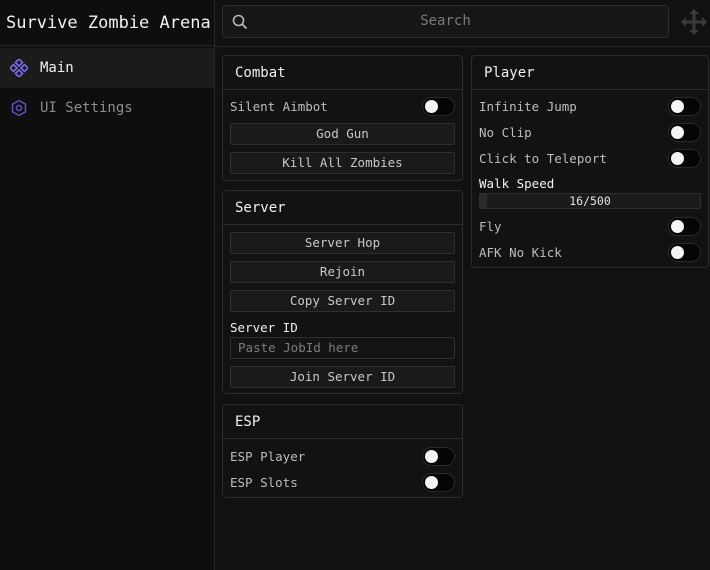  I want to click on panel-title: Player, so click(590, 73).